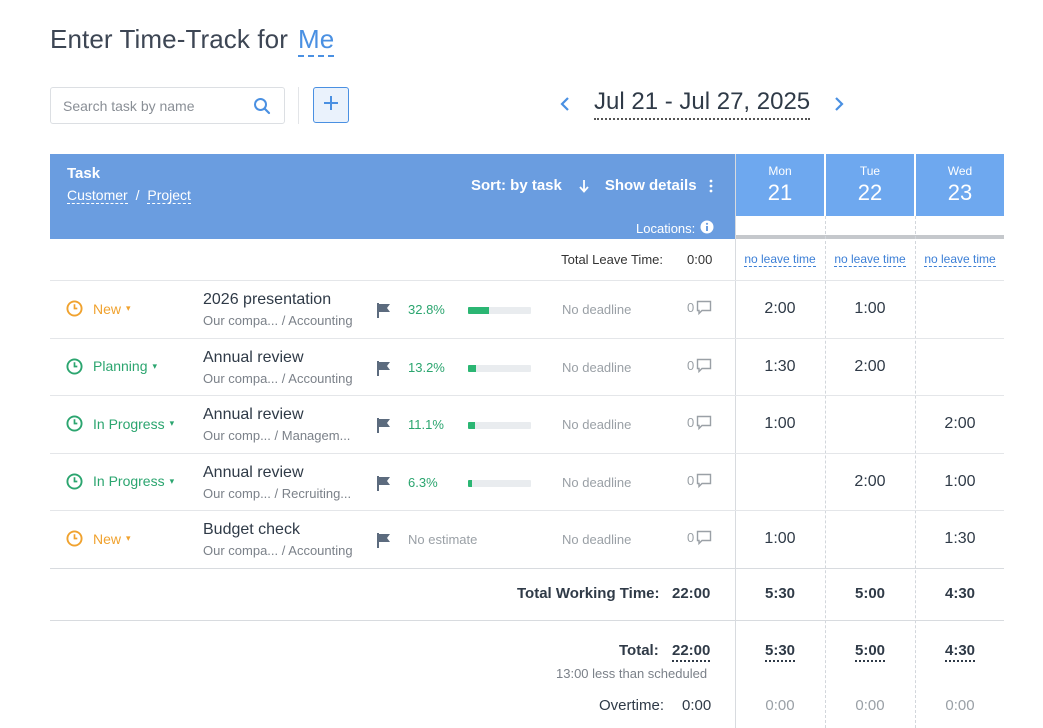  What do you see at coordinates (111, 366) in the screenshot?
I see `status-dropdown: Planning ▾` at bounding box center [111, 366].